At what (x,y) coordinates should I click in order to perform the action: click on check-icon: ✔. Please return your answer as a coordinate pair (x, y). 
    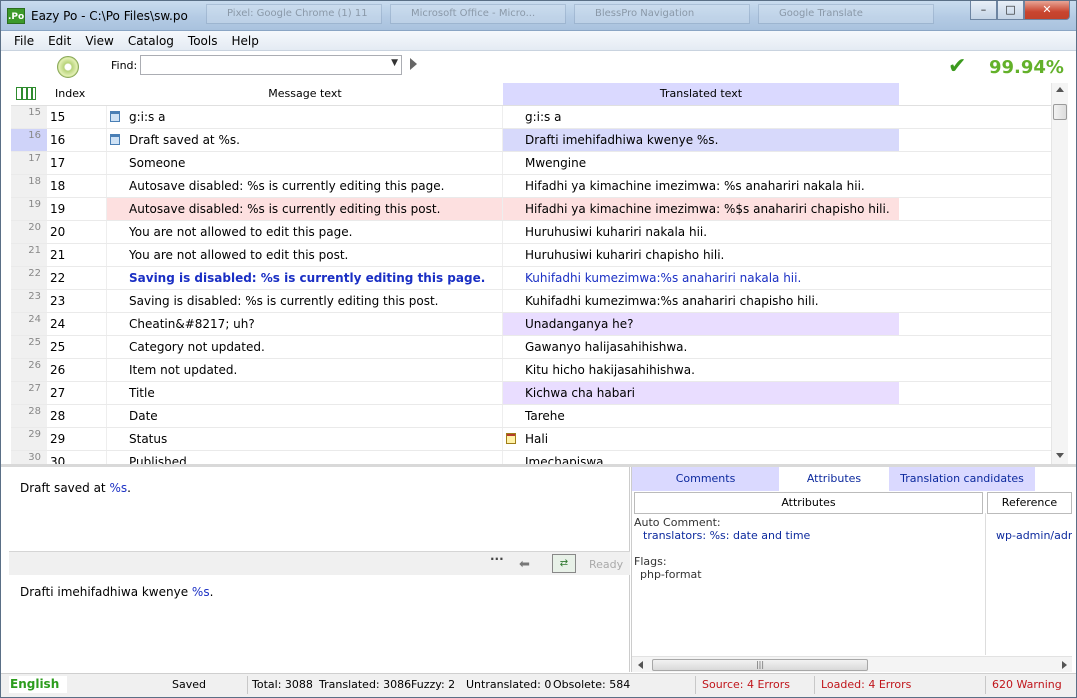
    Looking at the image, I should click on (957, 66).